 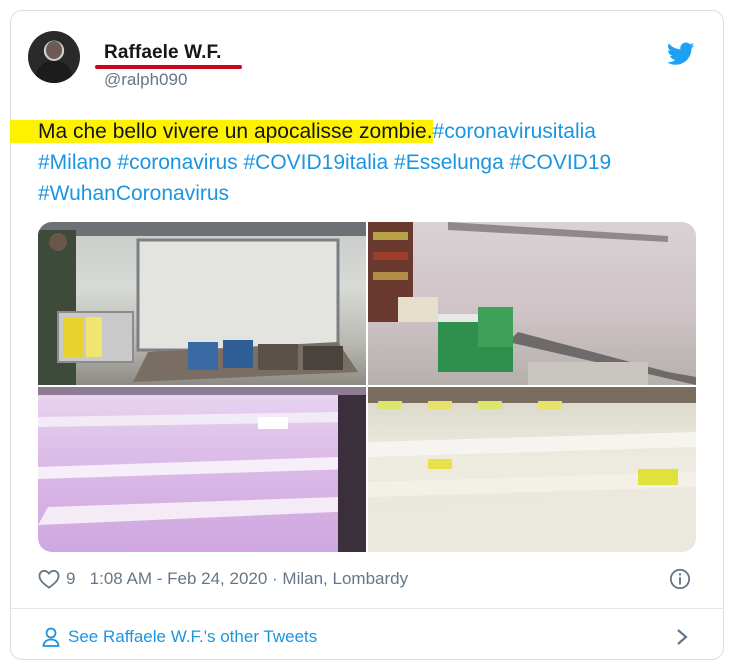 I want to click on hashtag-milano: #Milano, so click(x=75, y=162).